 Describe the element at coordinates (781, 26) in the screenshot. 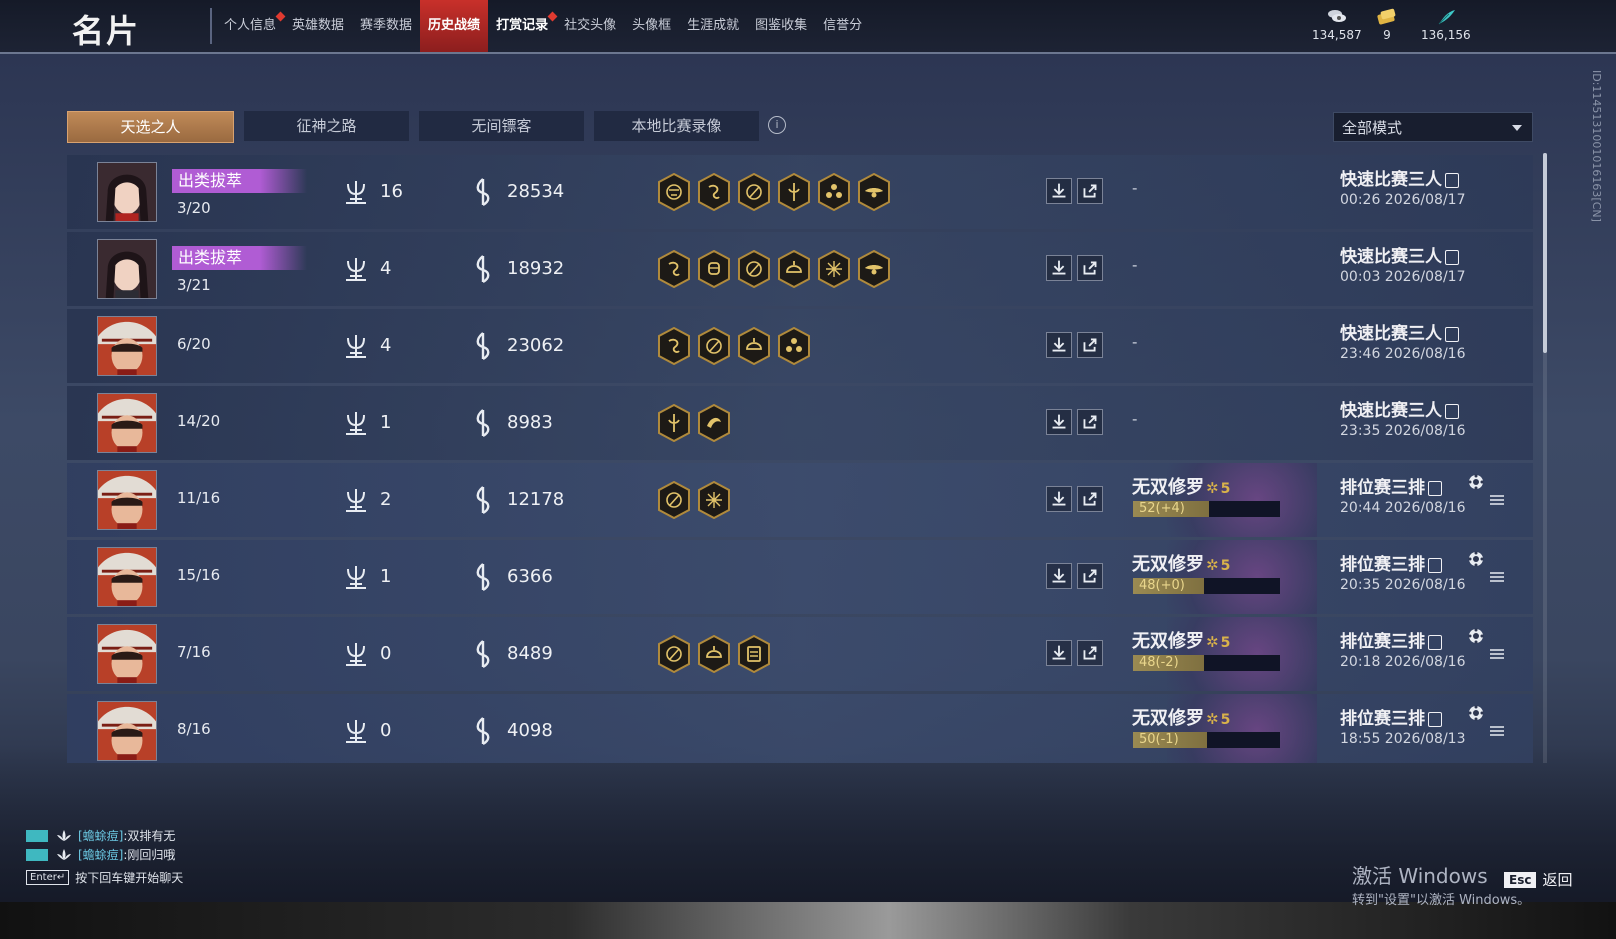

I see `nav-tab-8: 图鉴收集` at that location.